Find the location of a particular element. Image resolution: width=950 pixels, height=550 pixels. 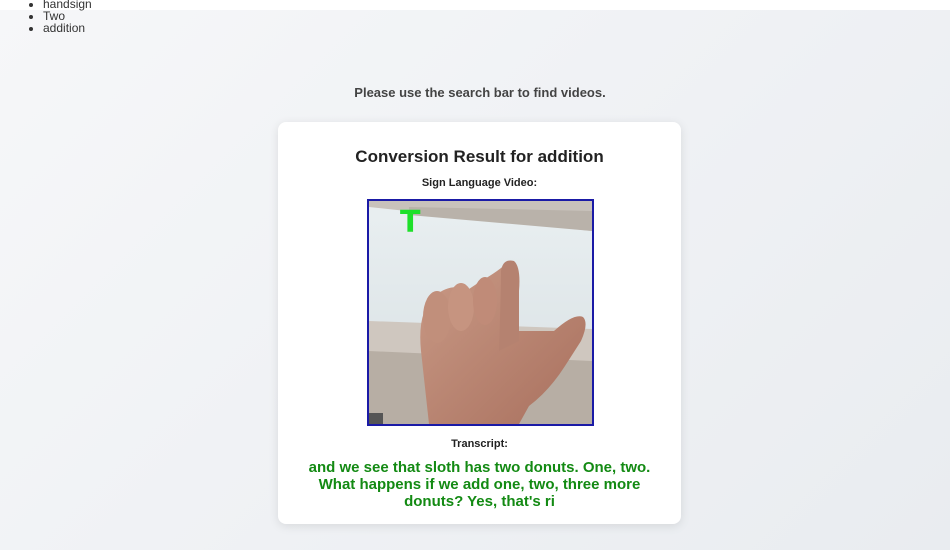

detected-letter-overlay: T is located at coordinates (410, 222).